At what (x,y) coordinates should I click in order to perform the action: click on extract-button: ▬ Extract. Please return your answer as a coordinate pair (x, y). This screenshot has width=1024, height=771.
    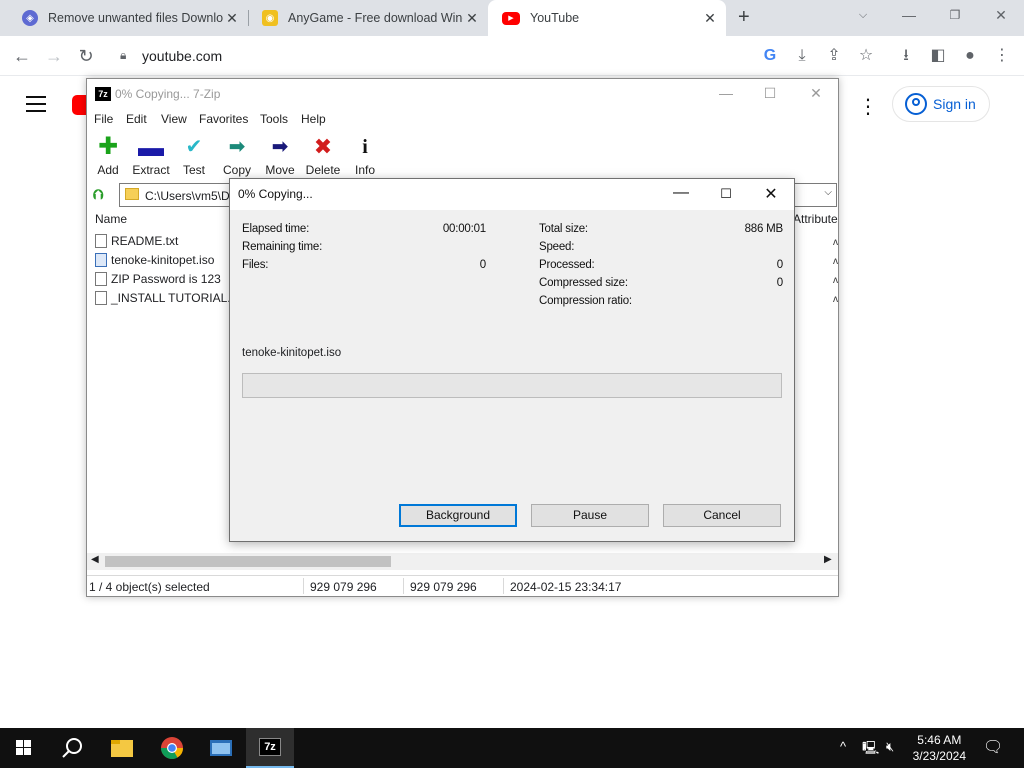
    Looking at the image, I should click on (151, 154).